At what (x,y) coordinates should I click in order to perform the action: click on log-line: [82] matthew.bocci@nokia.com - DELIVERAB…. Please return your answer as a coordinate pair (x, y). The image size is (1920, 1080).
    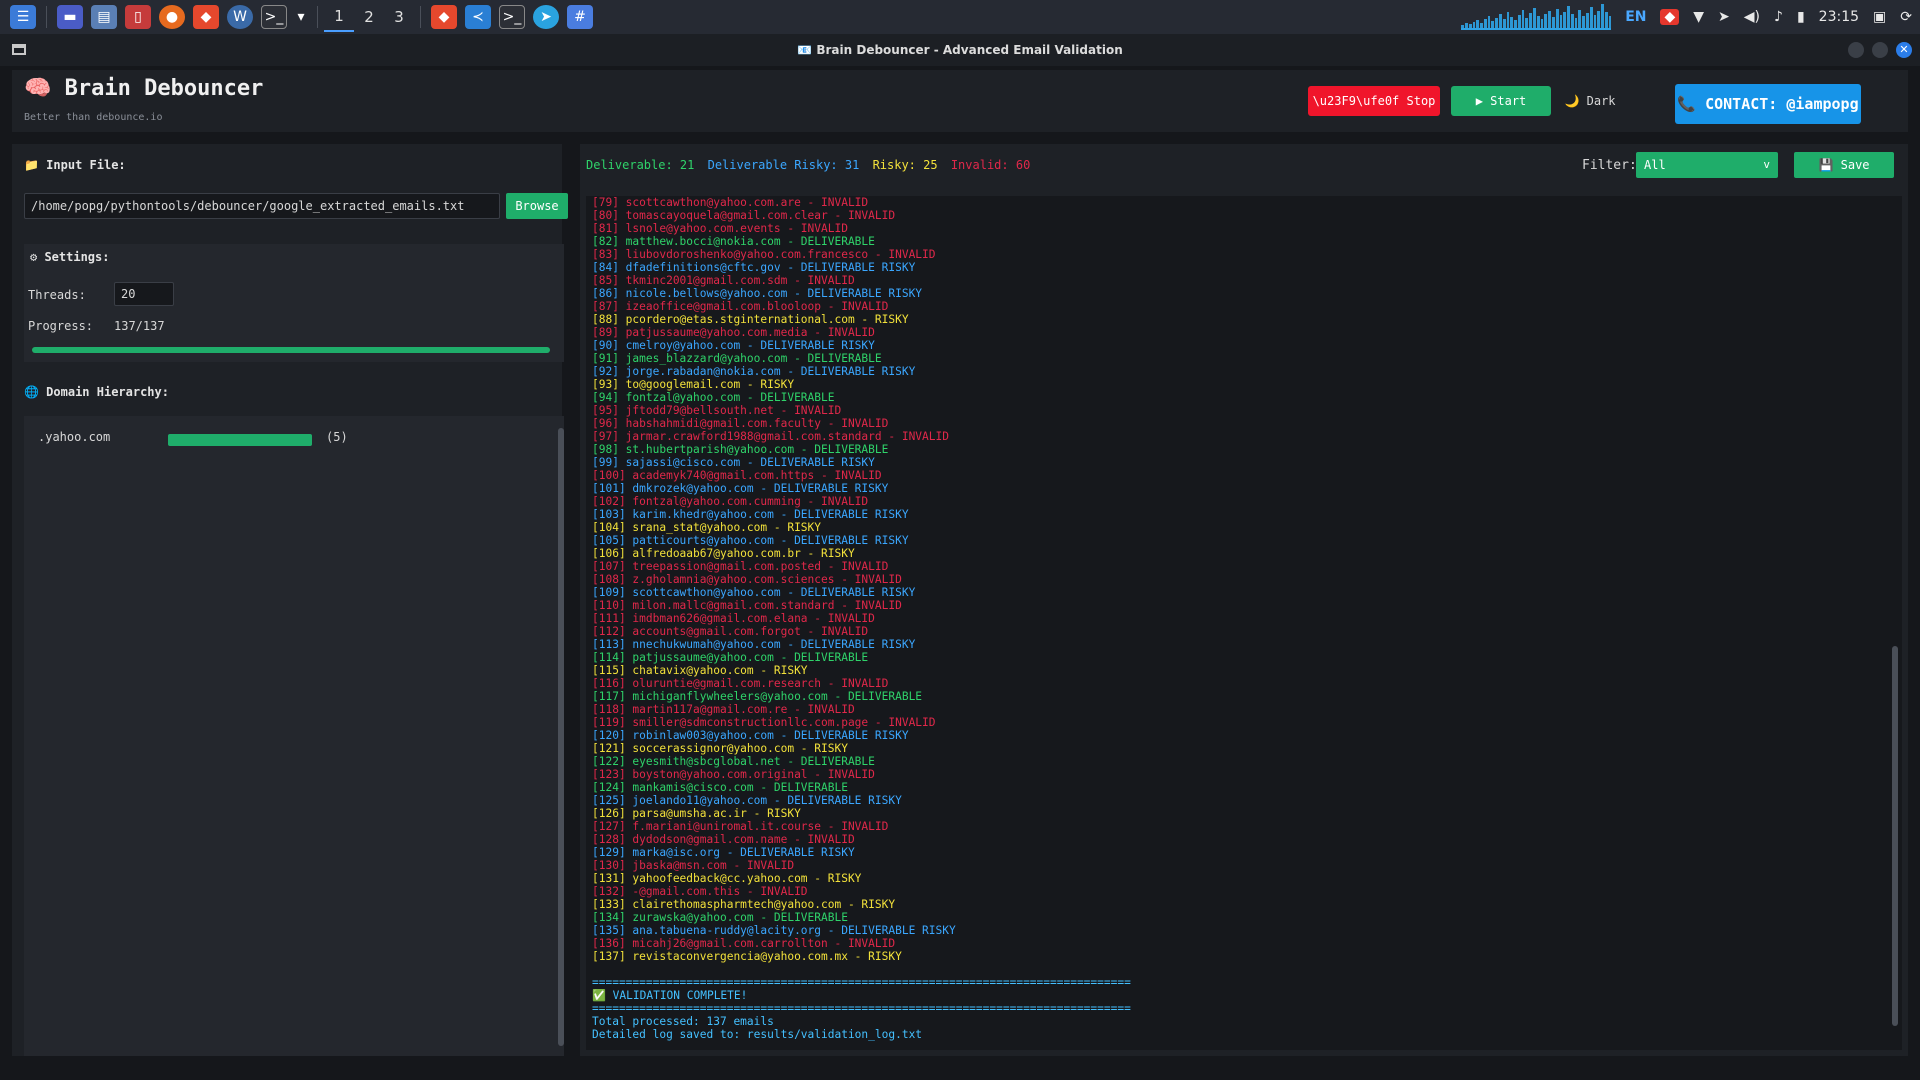
    Looking at the image, I should click on (733, 241).